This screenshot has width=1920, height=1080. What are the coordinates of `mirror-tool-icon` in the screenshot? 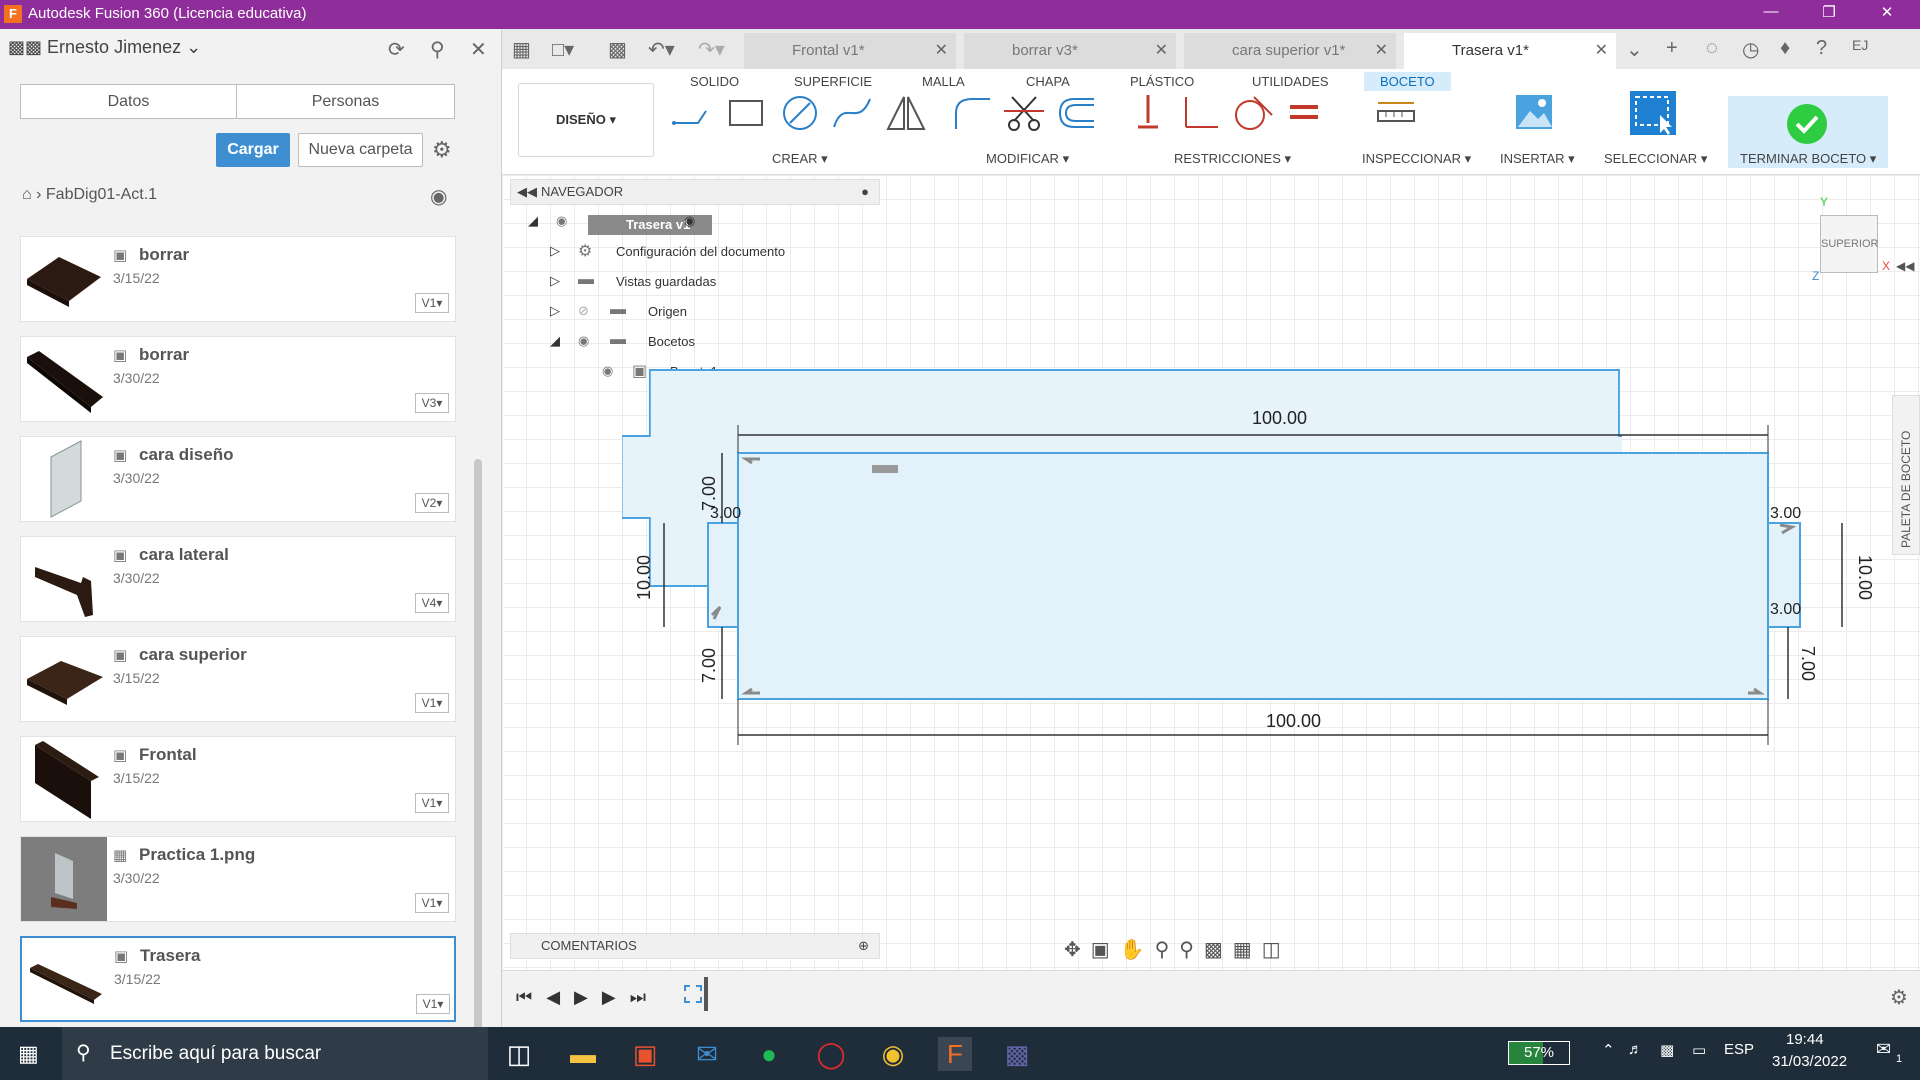 It's located at (906, 113).